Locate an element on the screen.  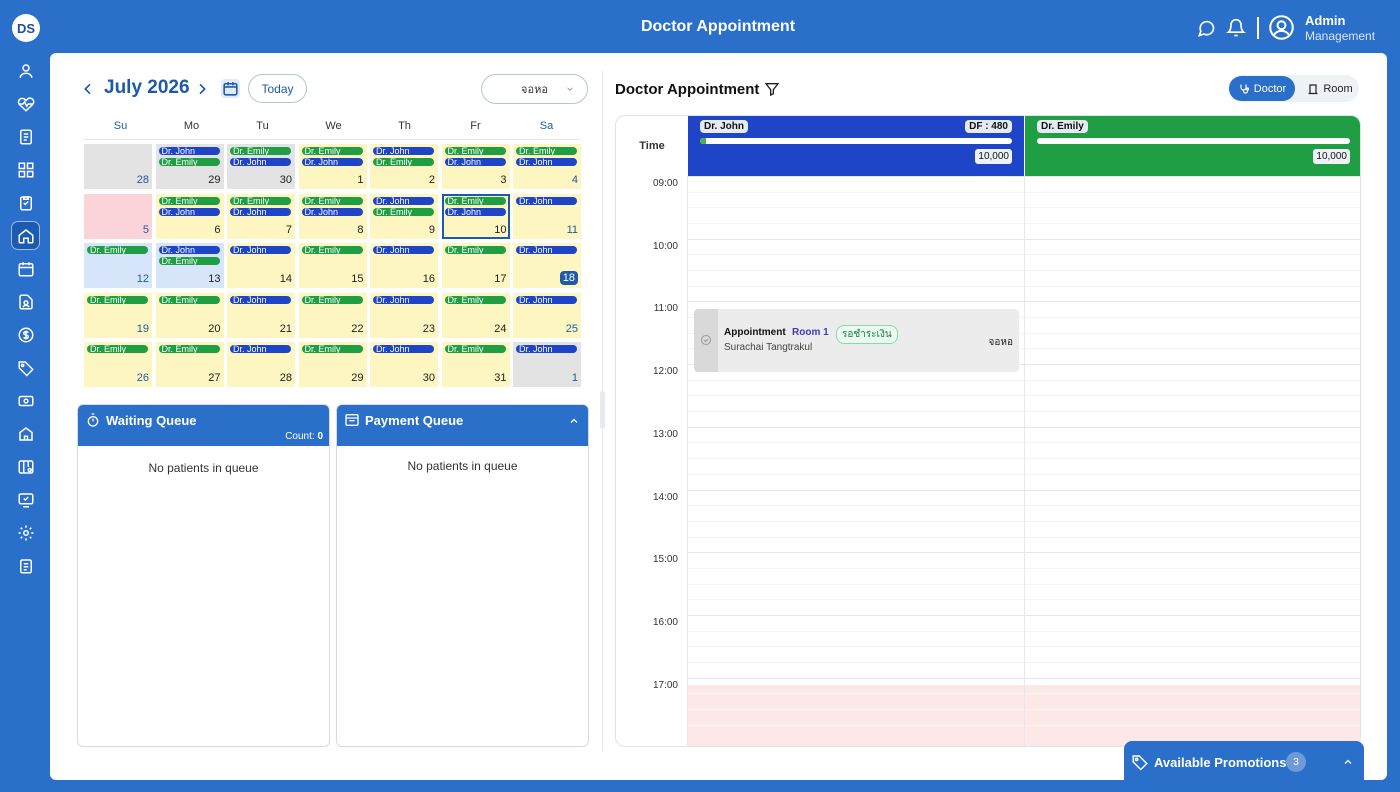
sidebar-item-patient-files is located at coordinates (25, 301).